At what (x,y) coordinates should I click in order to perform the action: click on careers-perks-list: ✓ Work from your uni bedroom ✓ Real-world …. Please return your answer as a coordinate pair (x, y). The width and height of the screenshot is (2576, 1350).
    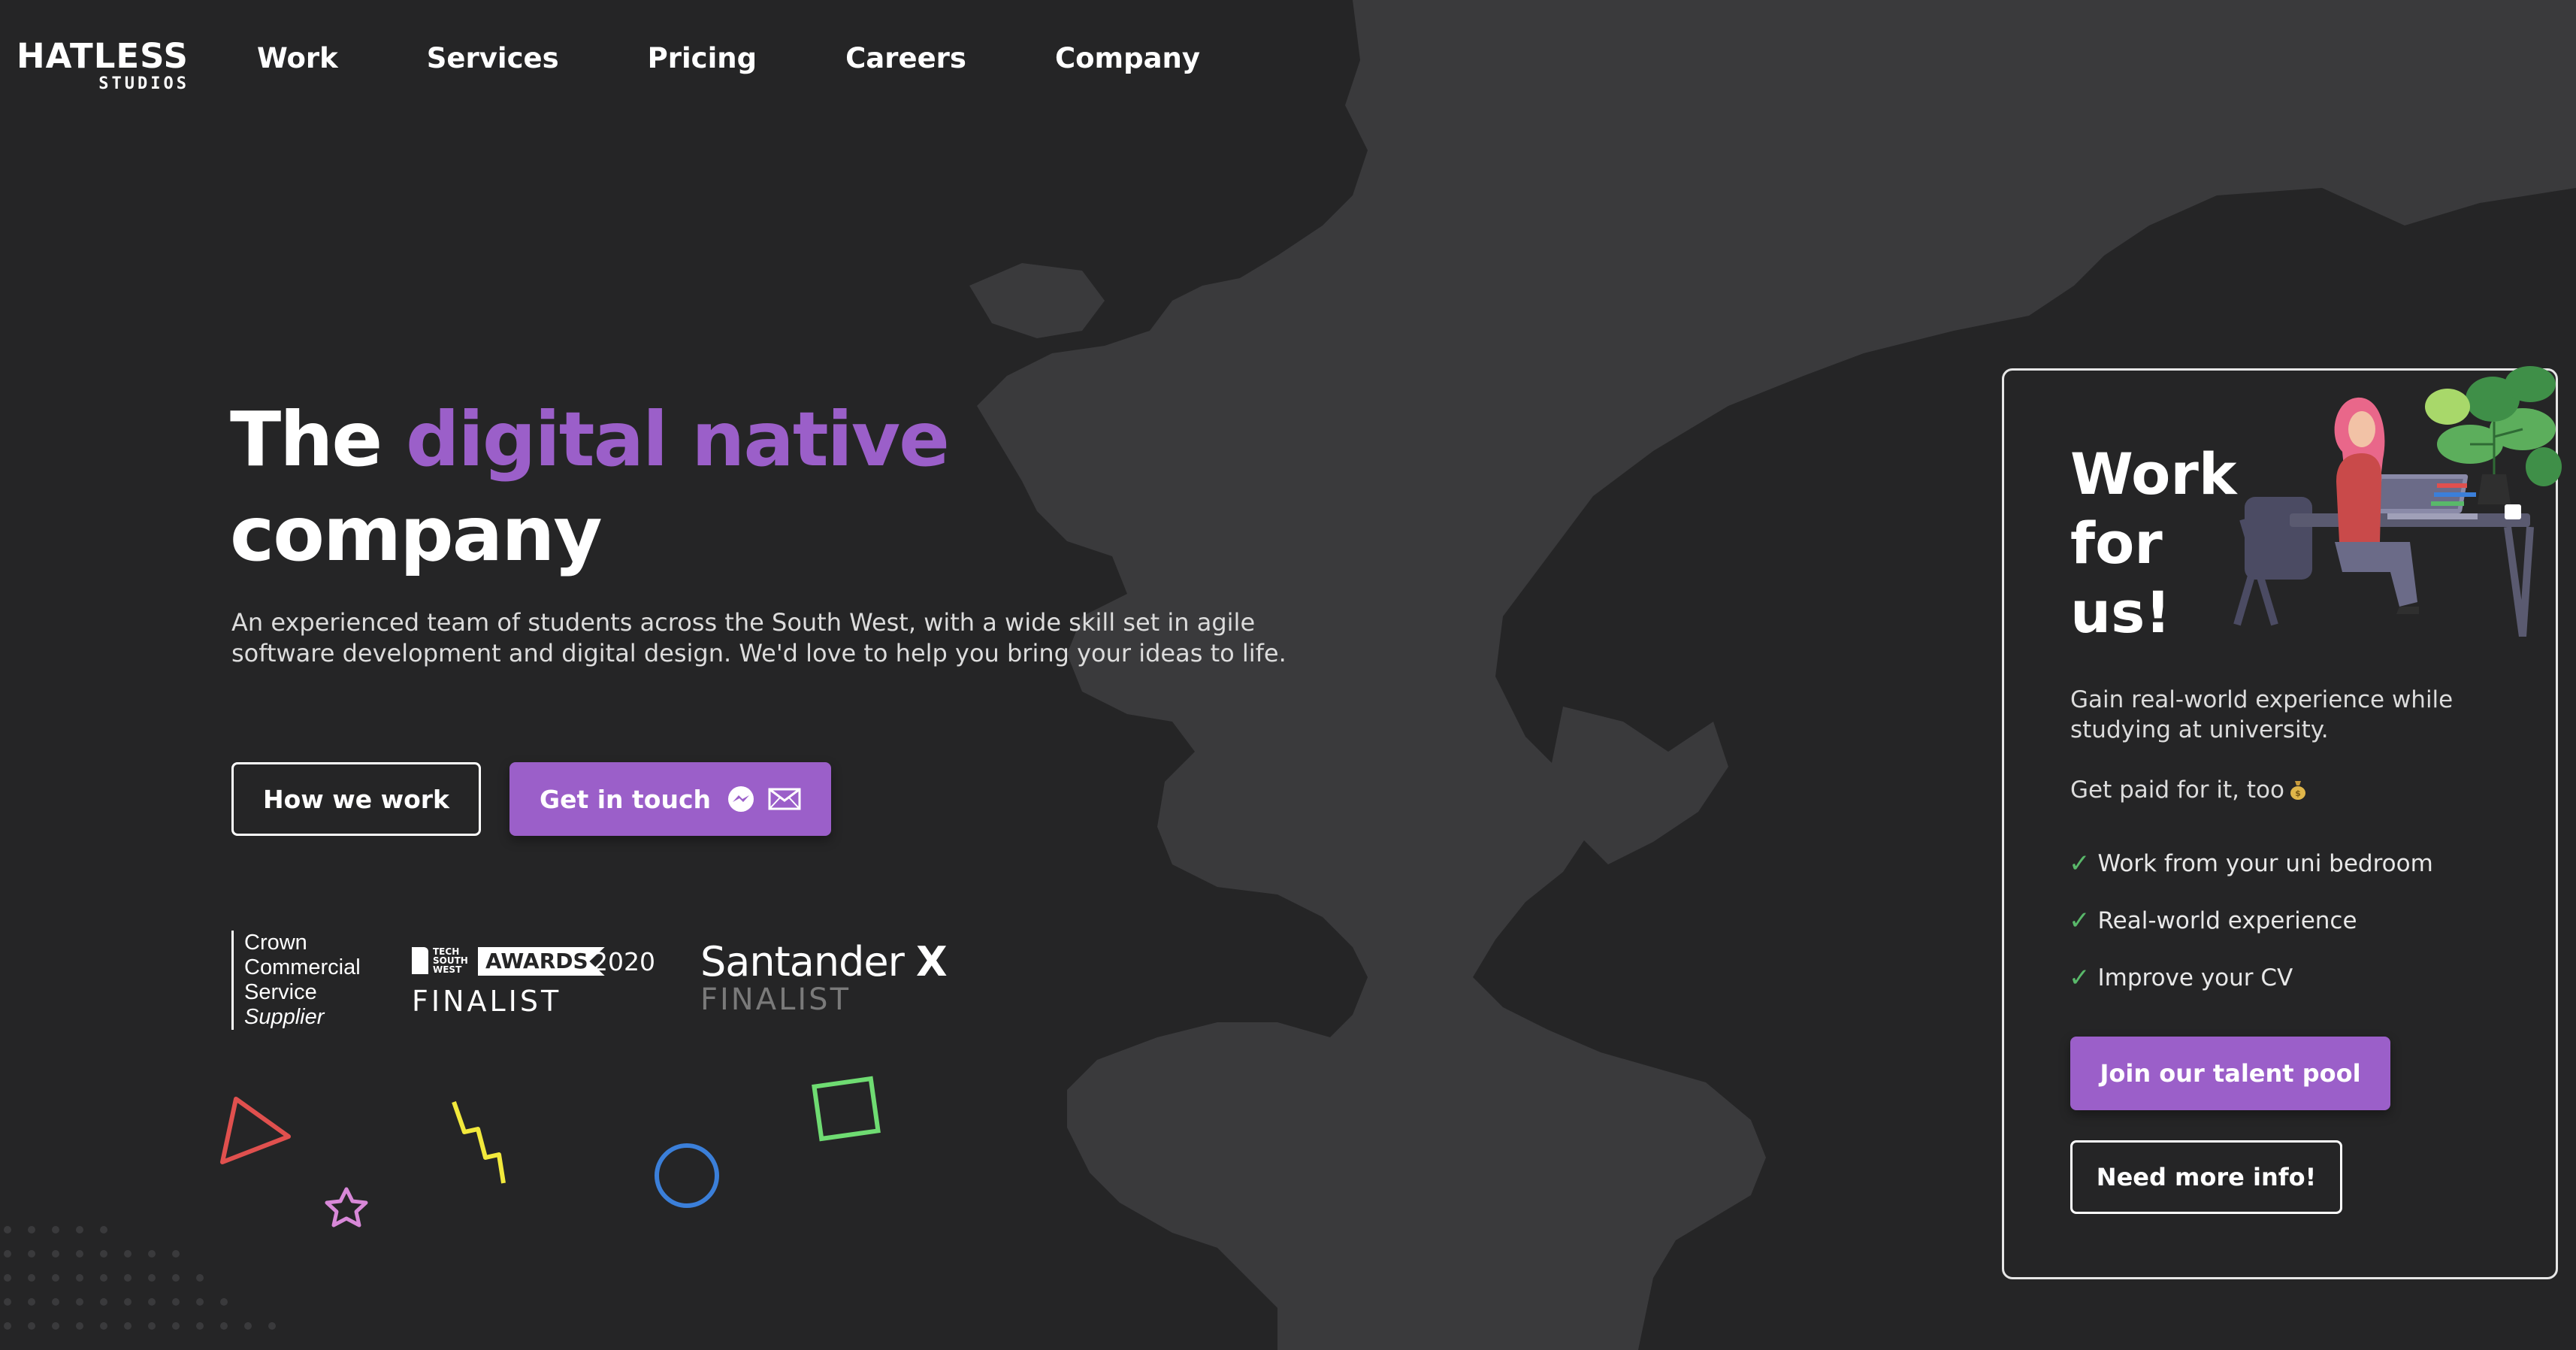
    Looking at the image, I should click on (2251, 920).